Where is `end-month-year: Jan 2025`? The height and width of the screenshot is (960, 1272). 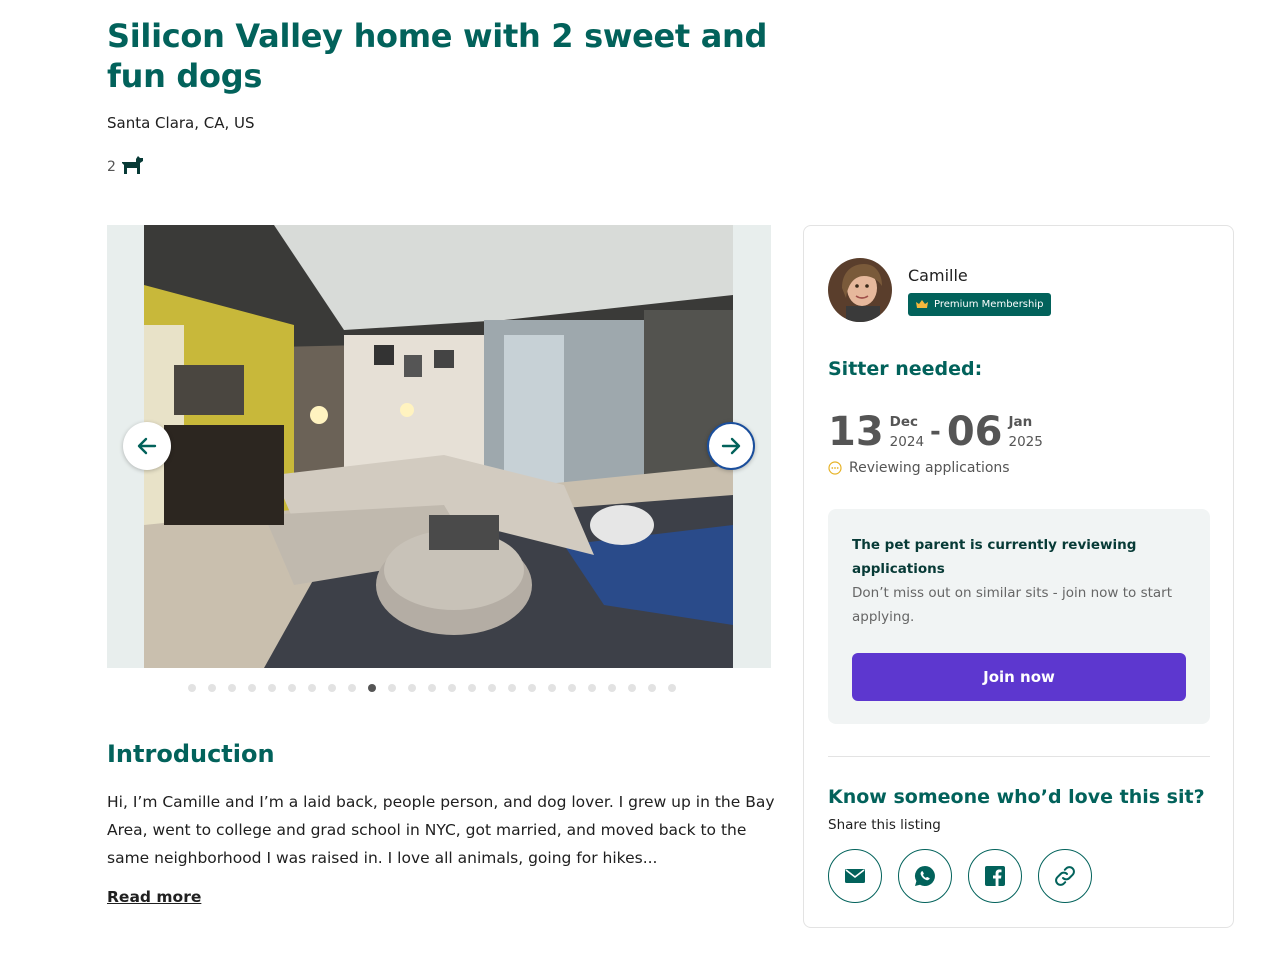 end-month-year: Jan 2025 is located at coordinates (1026, 432).